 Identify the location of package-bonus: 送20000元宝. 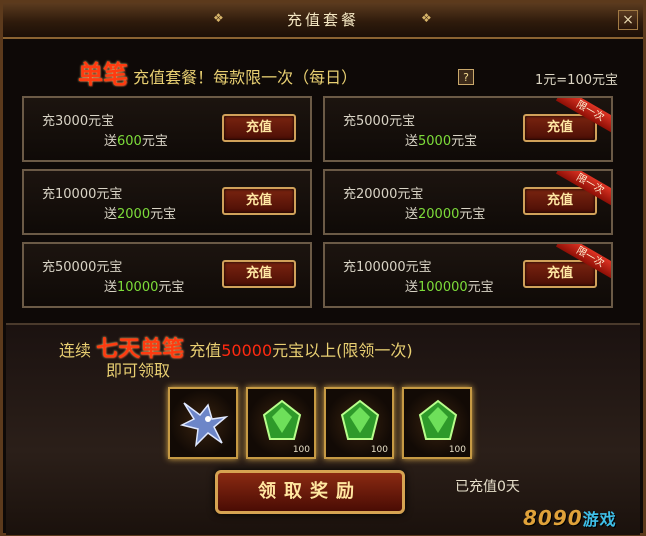
(445, 214).